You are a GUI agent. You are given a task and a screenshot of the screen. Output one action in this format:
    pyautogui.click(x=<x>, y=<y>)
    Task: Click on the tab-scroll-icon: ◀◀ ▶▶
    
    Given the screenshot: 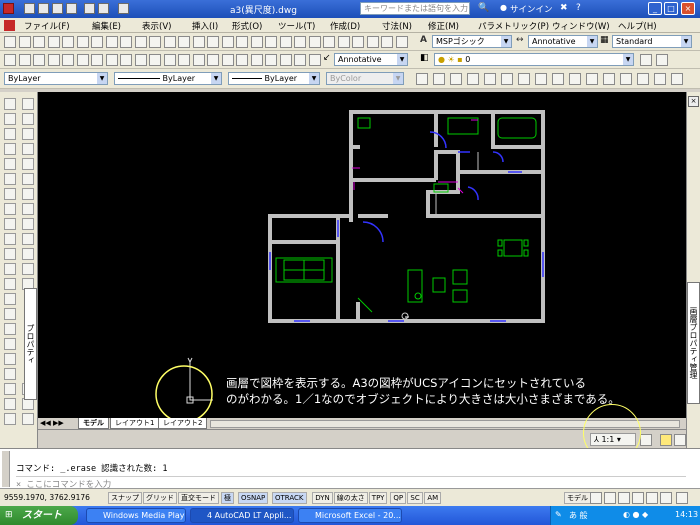 What is the action you would take?
    pyautogui.click(x=52, y=423)
    